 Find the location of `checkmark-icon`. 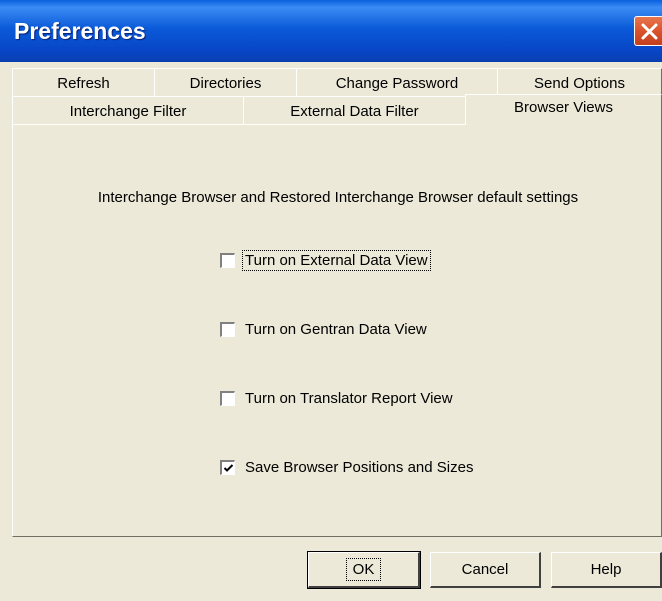

checkmark-icon is located at coordinates (228, 467).